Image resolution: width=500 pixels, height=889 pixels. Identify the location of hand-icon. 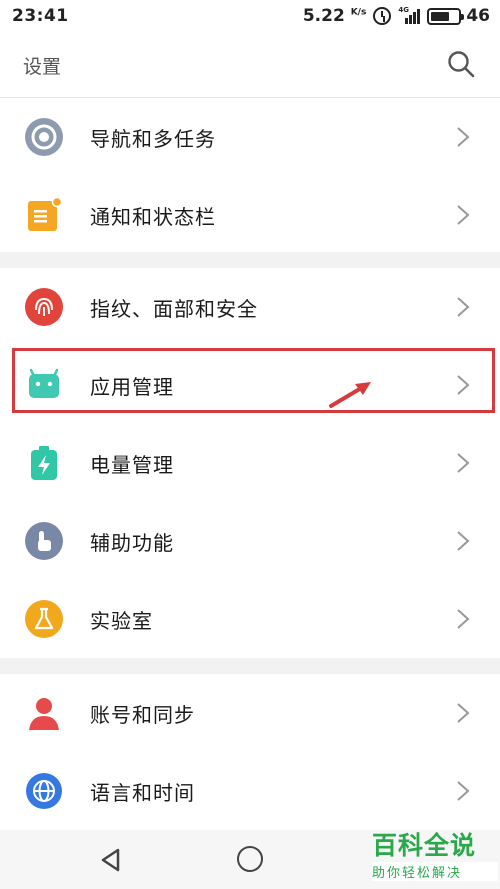
(44, 541).